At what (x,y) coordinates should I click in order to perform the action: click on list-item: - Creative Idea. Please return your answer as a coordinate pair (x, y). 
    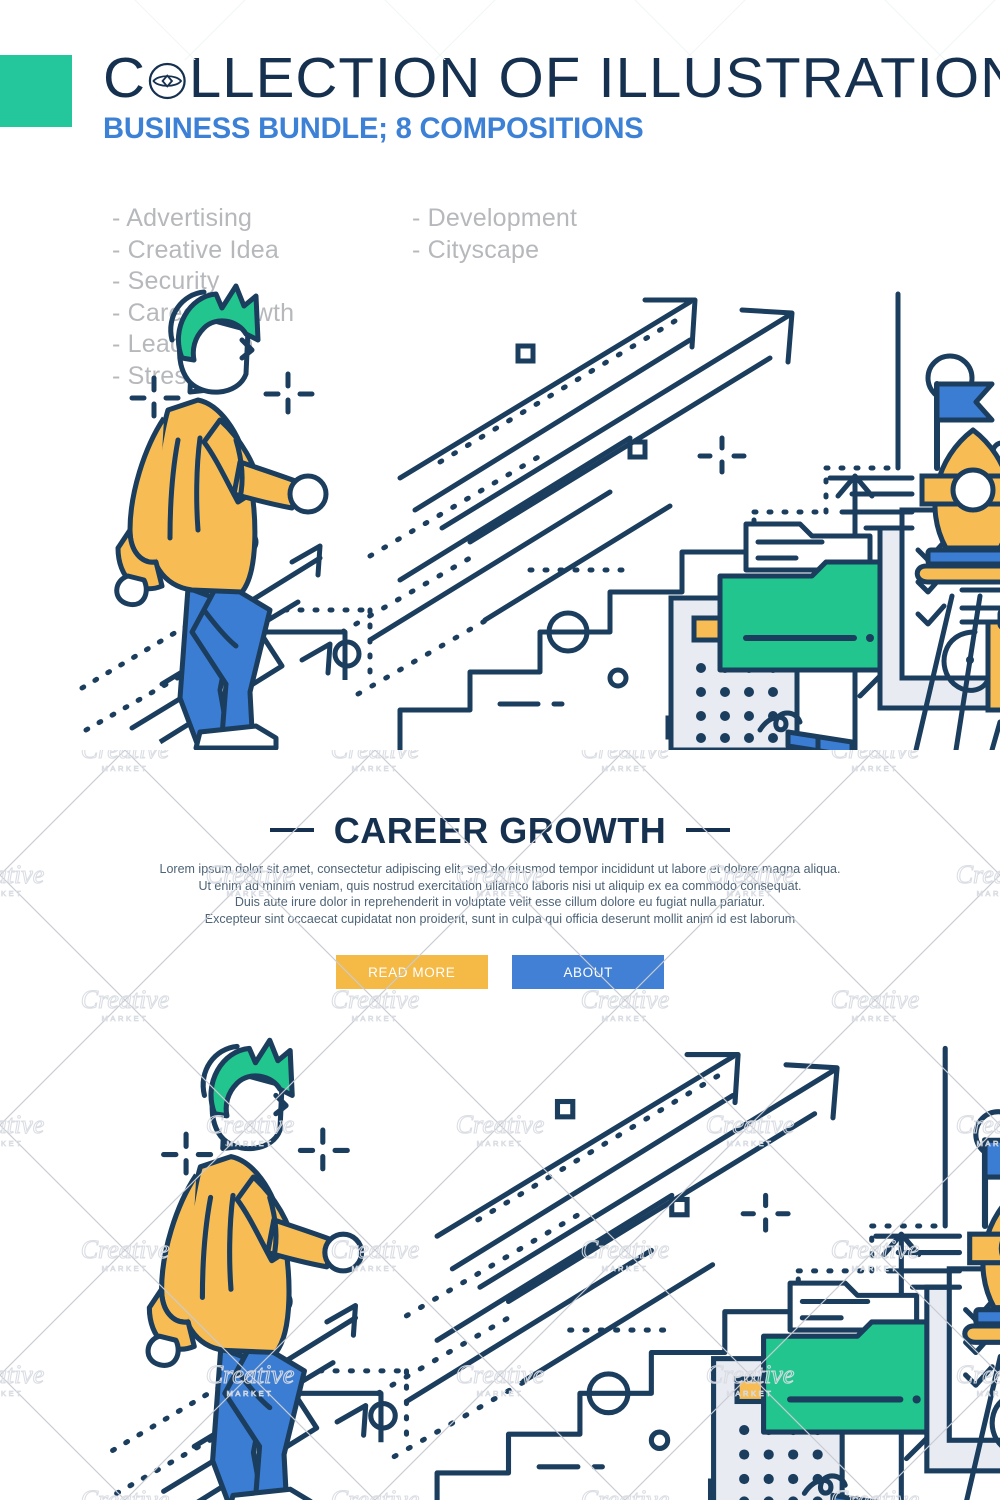
    Looking at the image, I should click on (195, 249).